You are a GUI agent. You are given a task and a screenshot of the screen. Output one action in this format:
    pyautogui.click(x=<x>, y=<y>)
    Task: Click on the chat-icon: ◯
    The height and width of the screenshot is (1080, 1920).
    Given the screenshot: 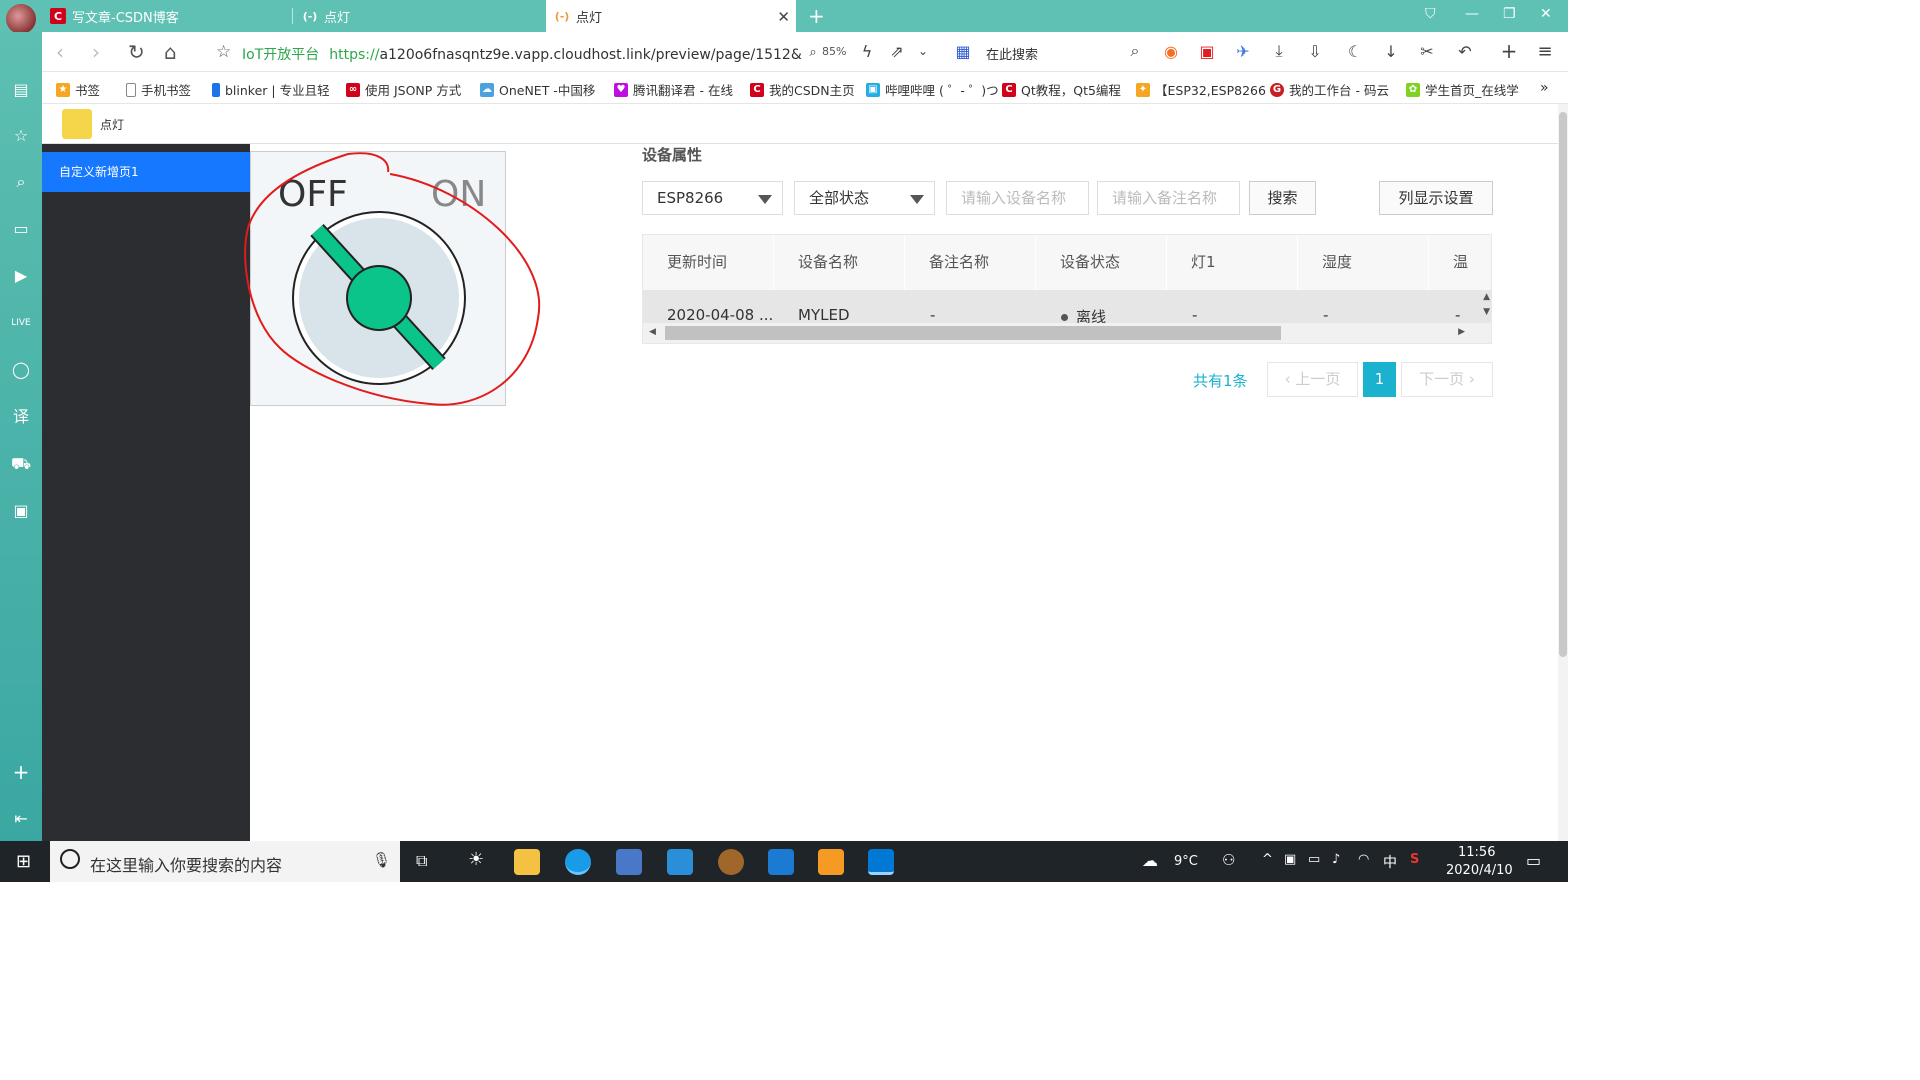 What is the action you would take?
    pyautogui.click(x=21, y=370)
    